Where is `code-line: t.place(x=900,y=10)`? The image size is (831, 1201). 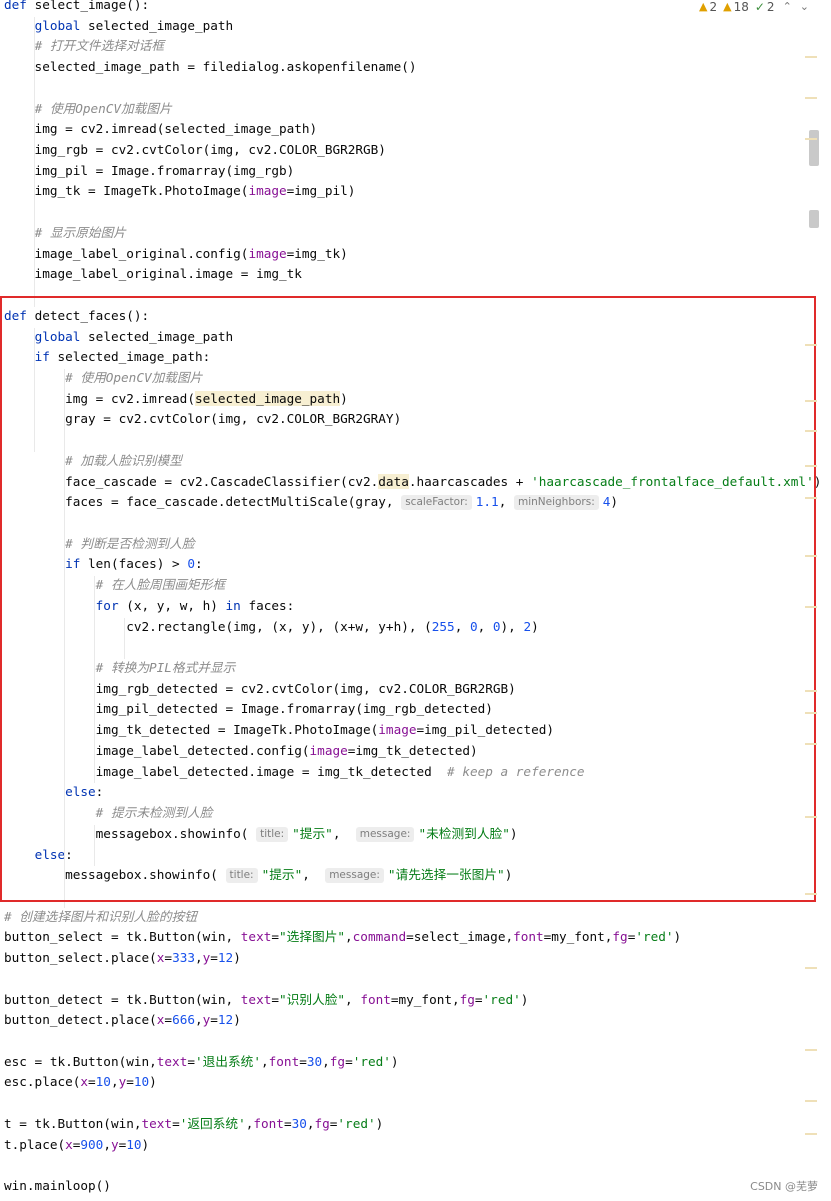
code-line: t.place(x=900,y=10) is located at coordinates (76, 1144).